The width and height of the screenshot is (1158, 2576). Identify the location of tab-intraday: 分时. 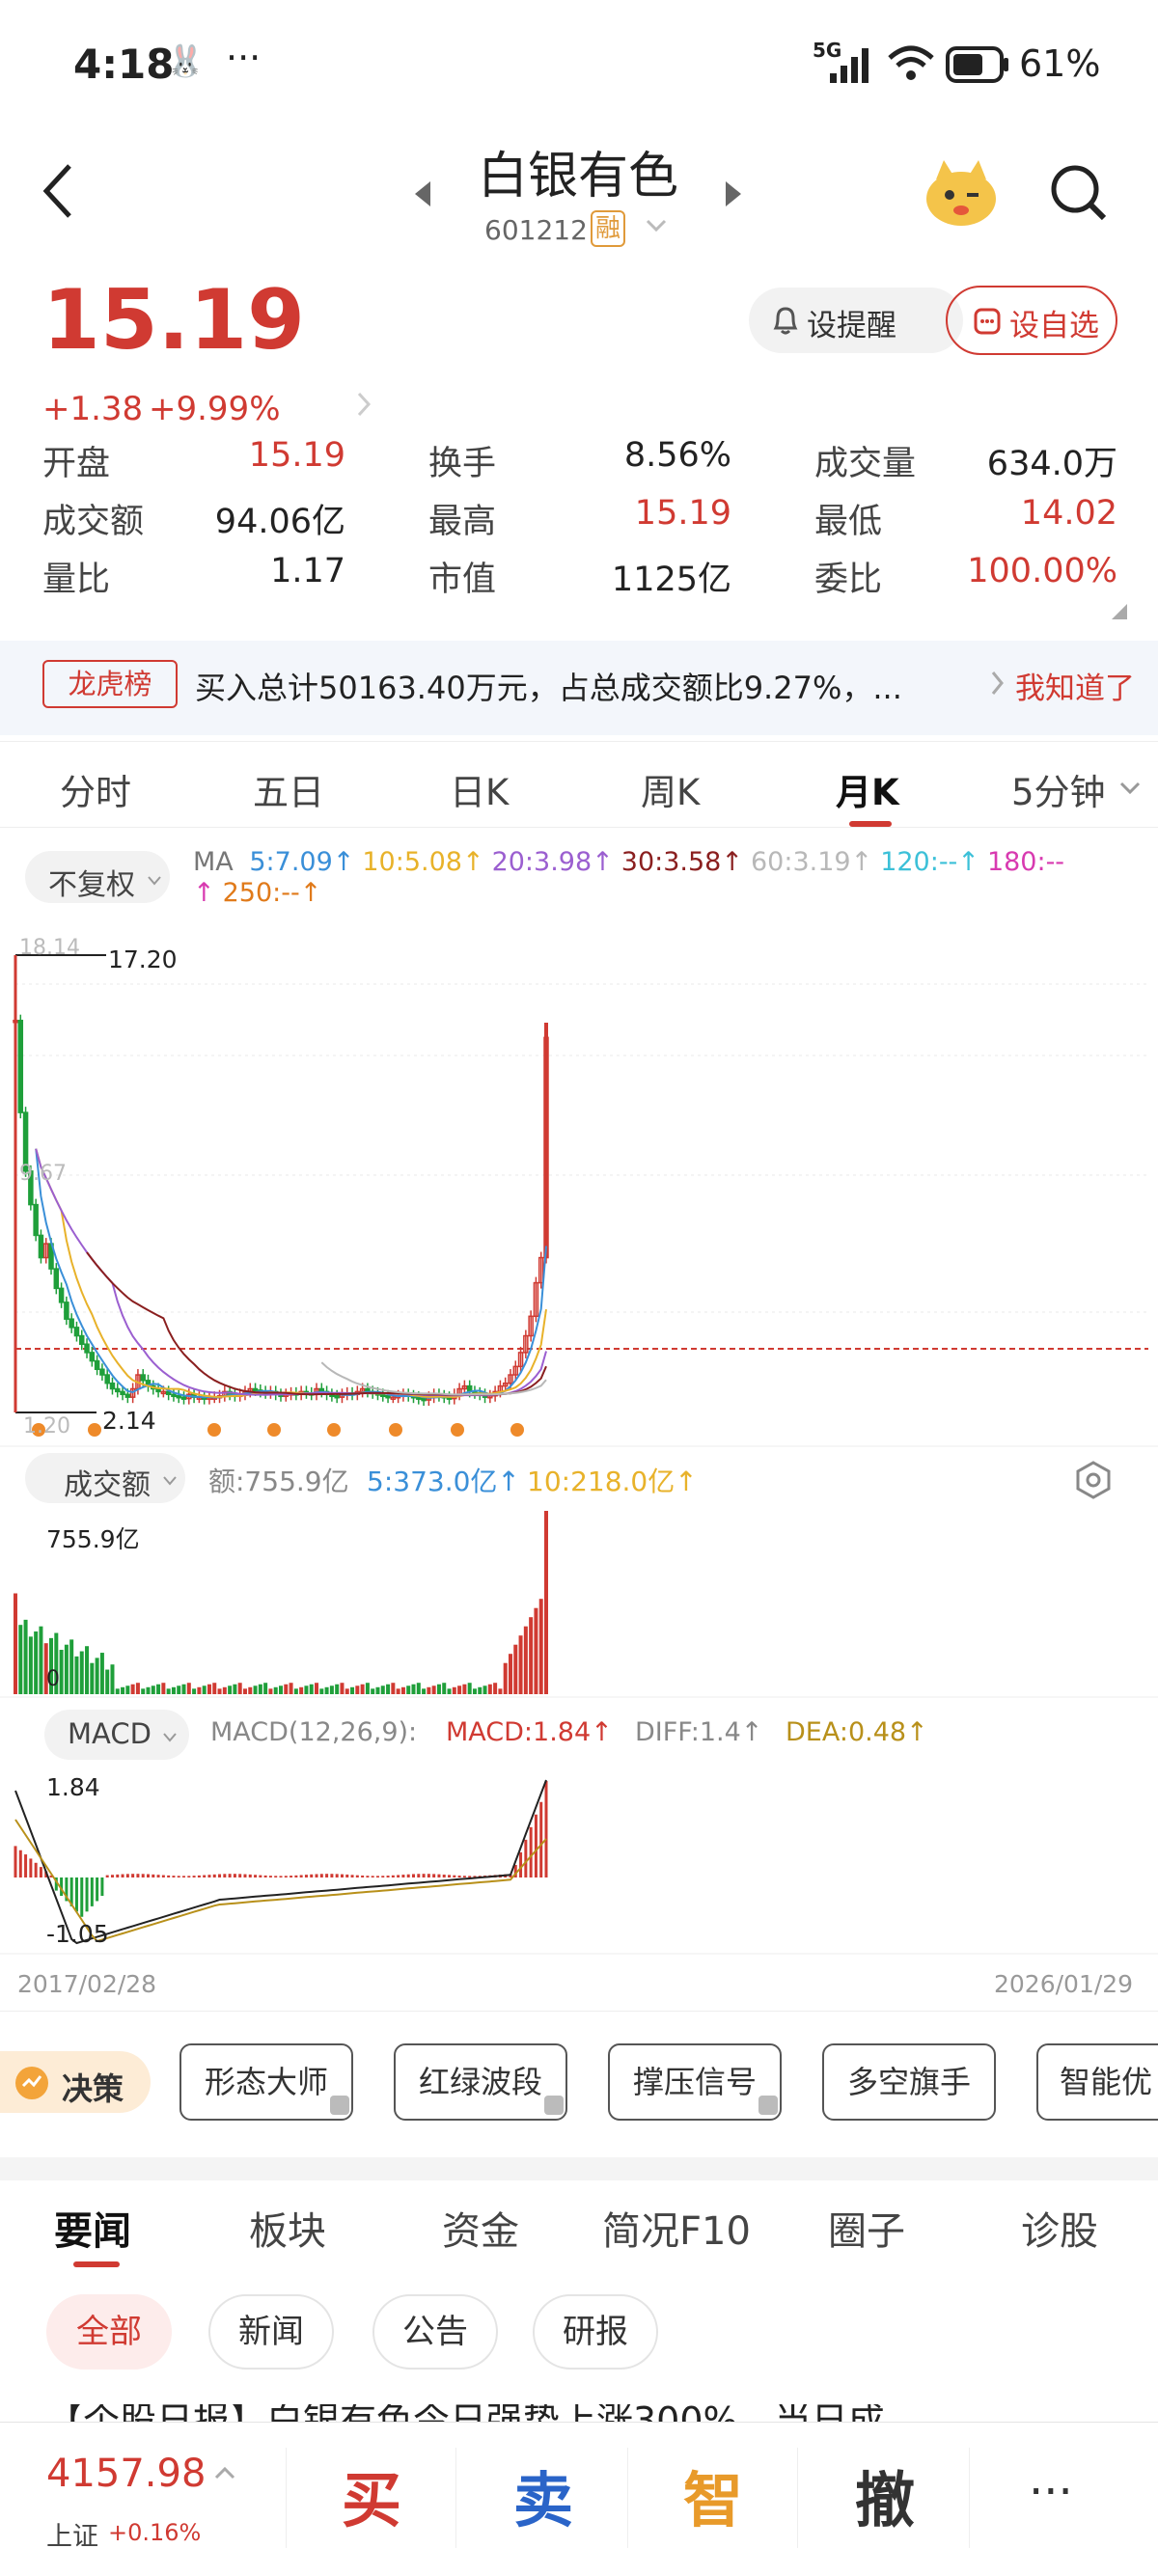
(95, 789).